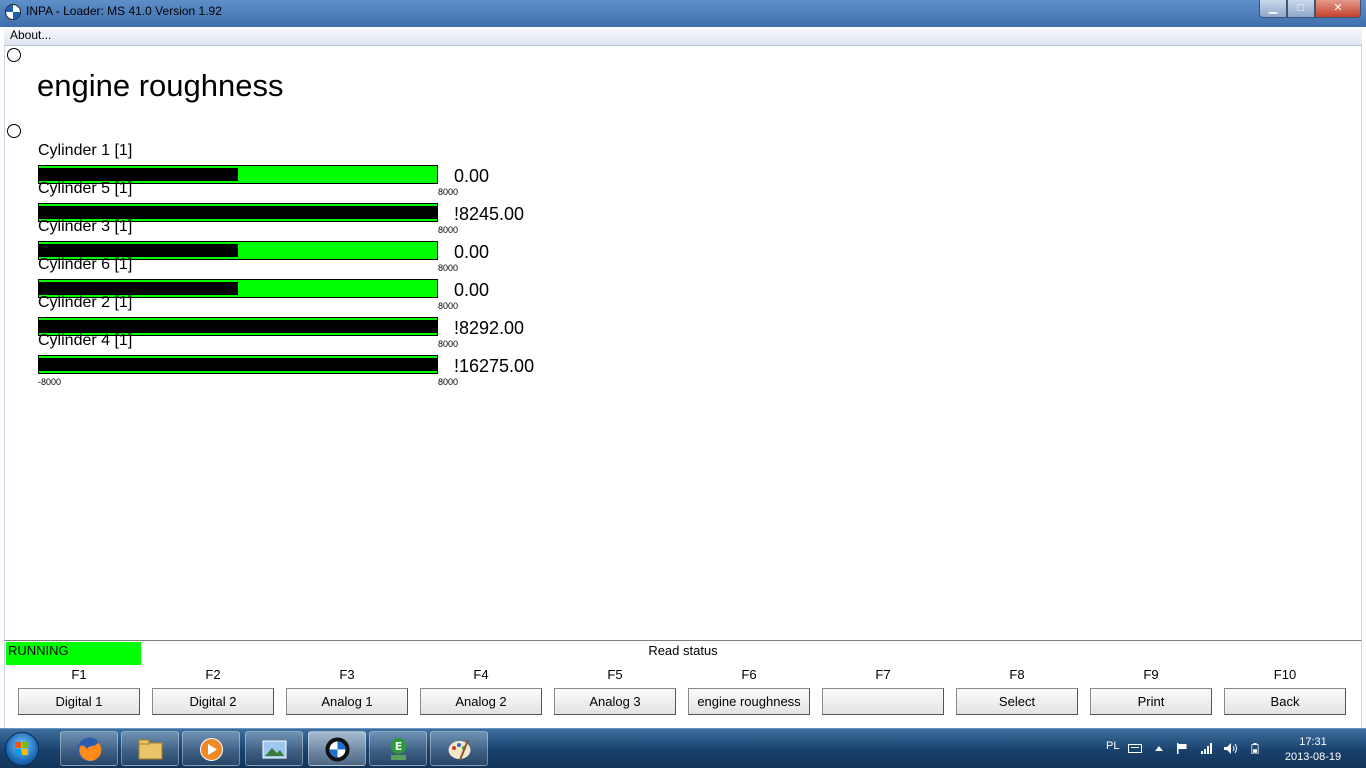 The height and width of the screenshot is (780, 1366). What do you see at coordinates (1112, 760) in the screenshot?
I see `language-indicator: PL` at bounding box center [1112, 760].